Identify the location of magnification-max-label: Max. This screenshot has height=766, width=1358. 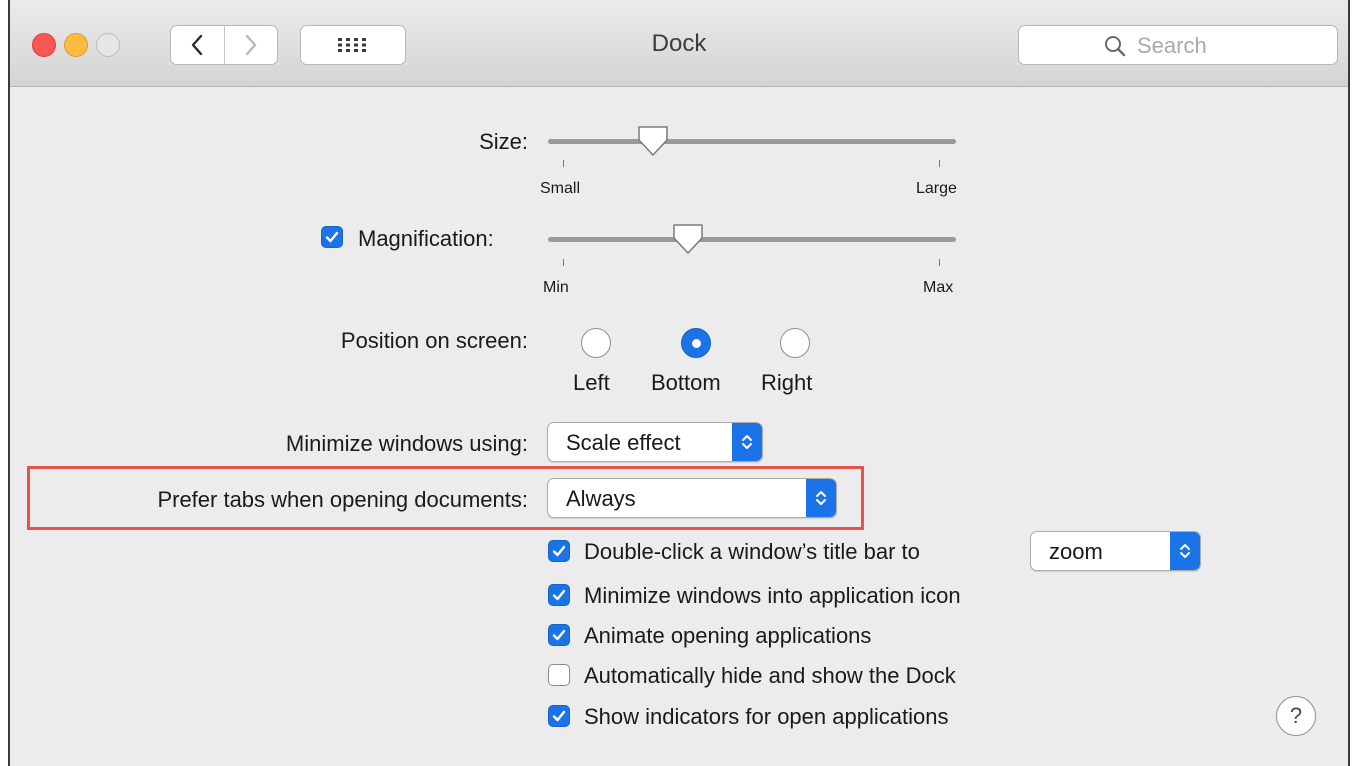
(938, 287).